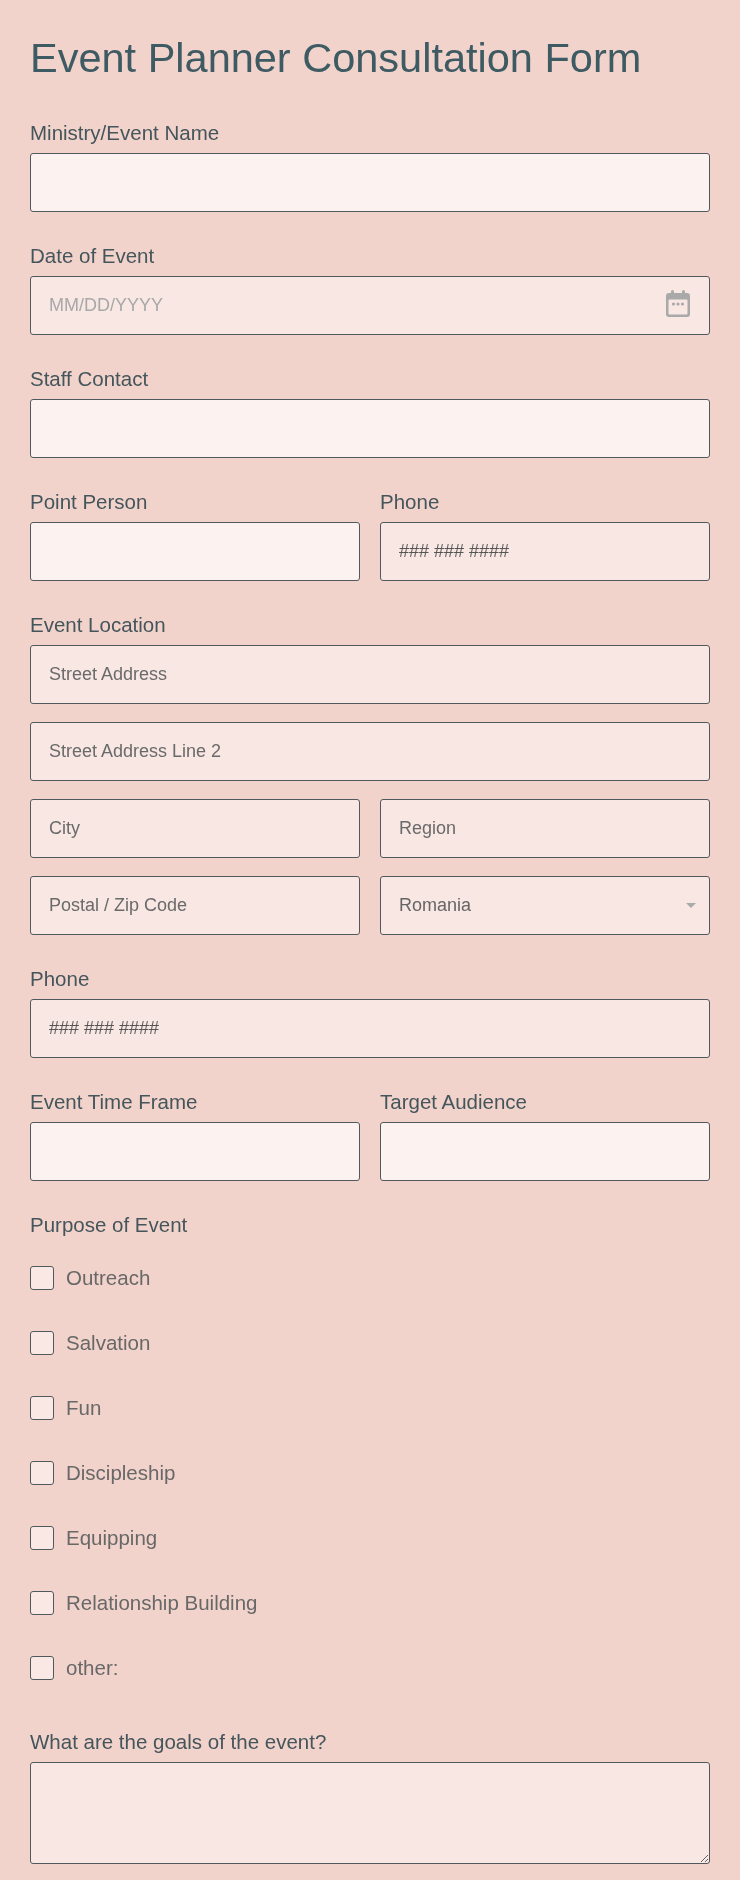 This screenshot has height=1880, width=740. What do you see at coordinates (454, 1102) in the screenshot?
I see `field-label: Target Audience` at bounding box center [454, 1102].